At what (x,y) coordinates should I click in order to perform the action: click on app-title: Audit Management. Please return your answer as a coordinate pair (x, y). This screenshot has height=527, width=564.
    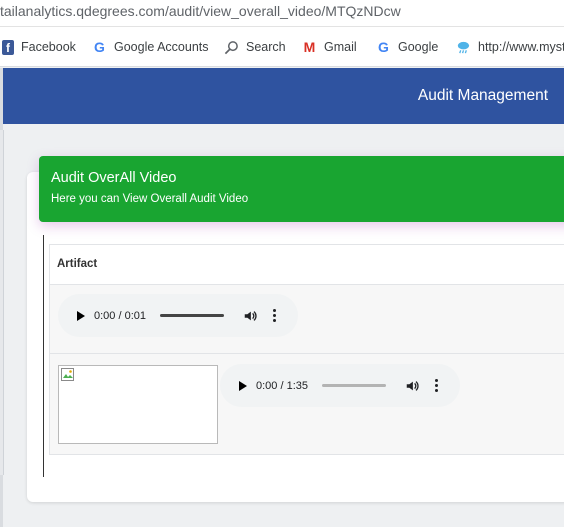
    Looking at the image, I should click on (482, 95).